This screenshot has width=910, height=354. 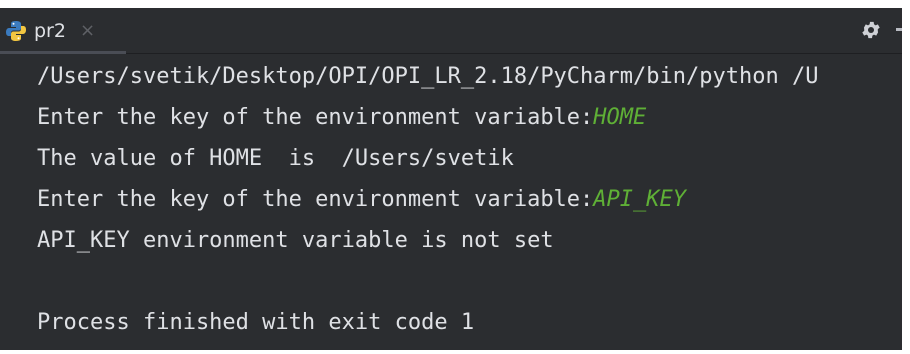 I want to click on close-icon: ×, so click(x=87, y=30).